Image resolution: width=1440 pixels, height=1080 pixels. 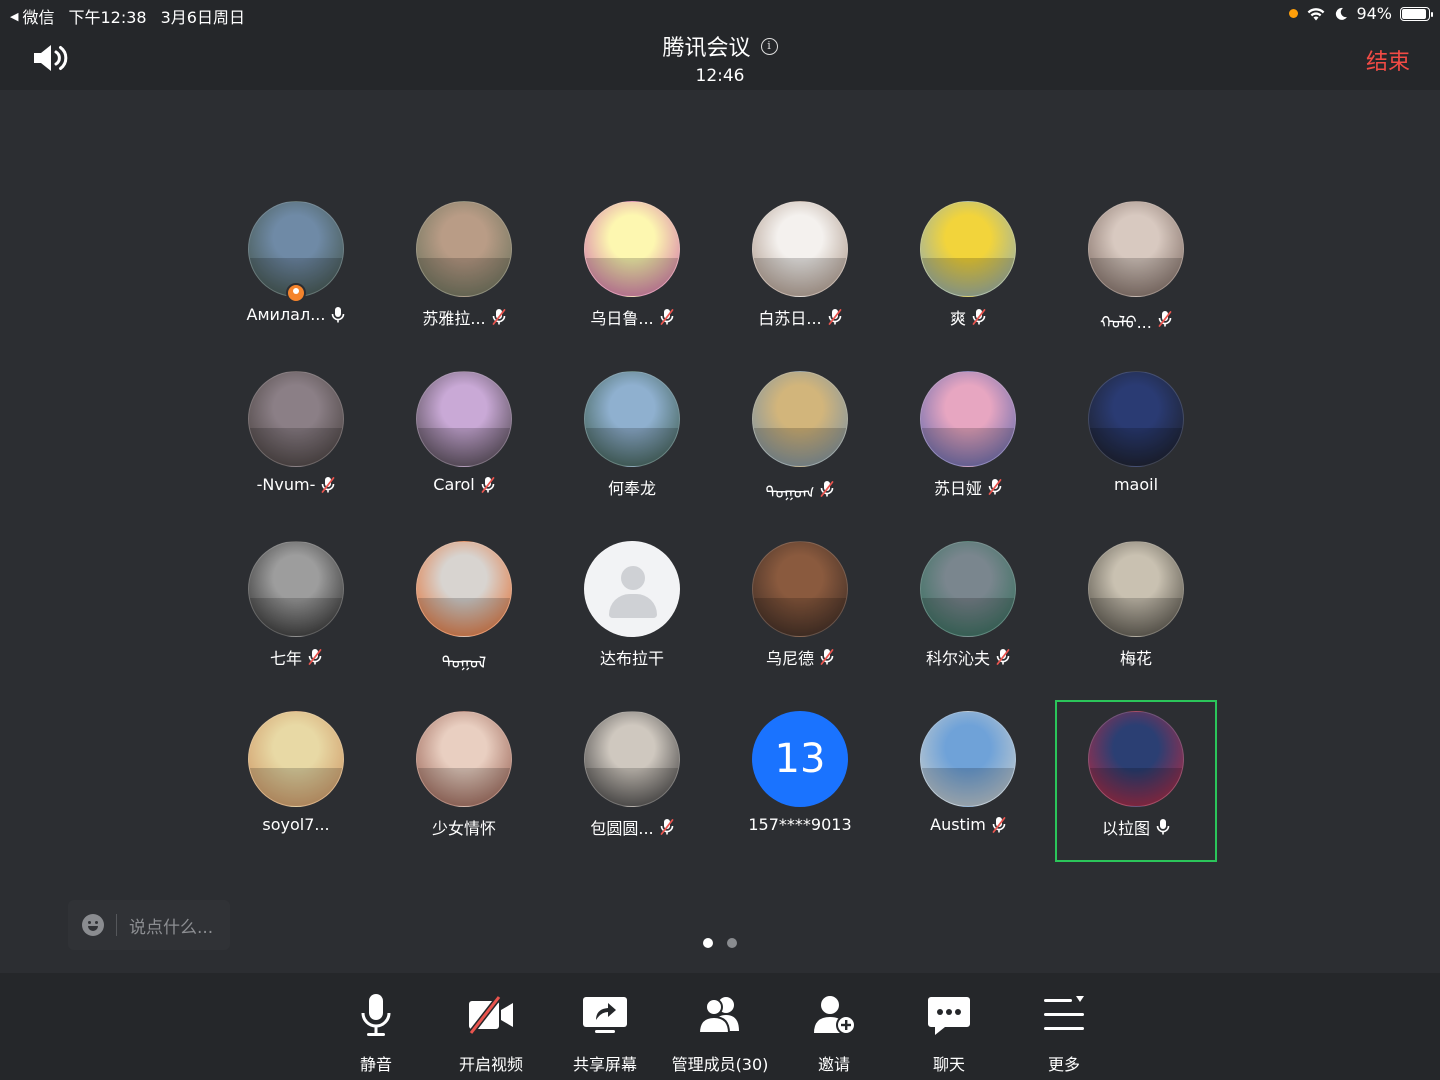 I want to click on participant-name: 少女情怀, so click(x=463, y=828).